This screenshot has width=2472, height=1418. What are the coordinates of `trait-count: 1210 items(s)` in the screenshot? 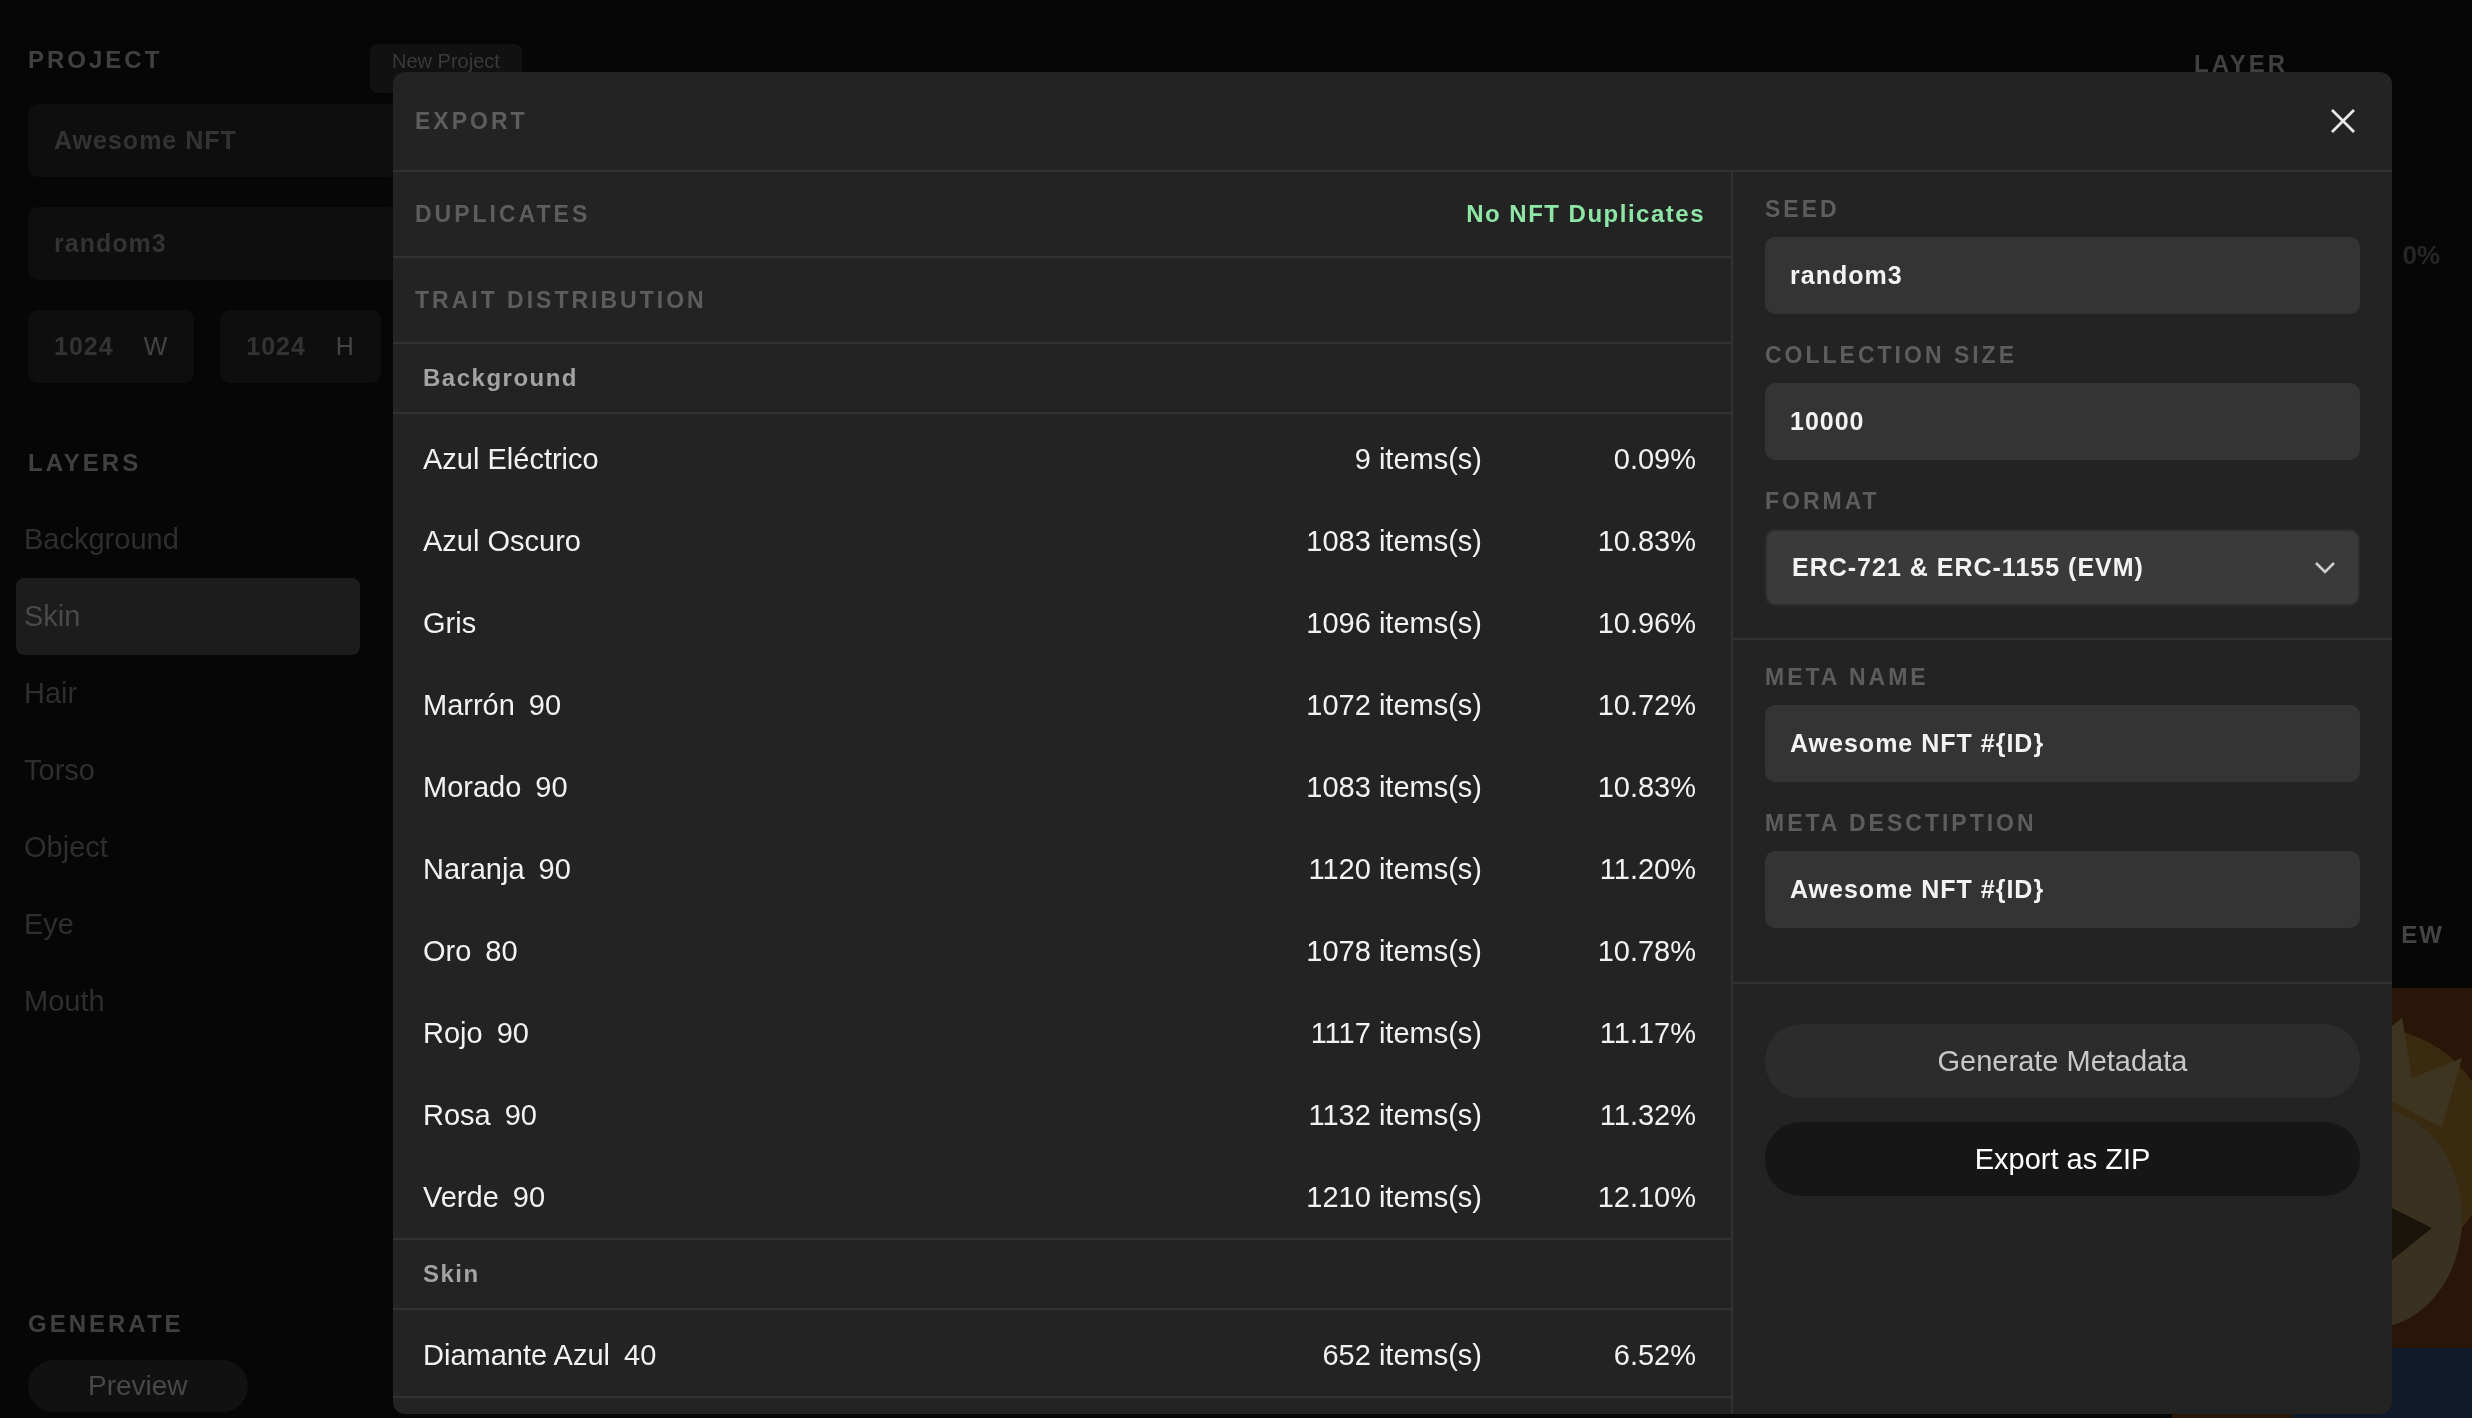 It's located at (1393, 1197).